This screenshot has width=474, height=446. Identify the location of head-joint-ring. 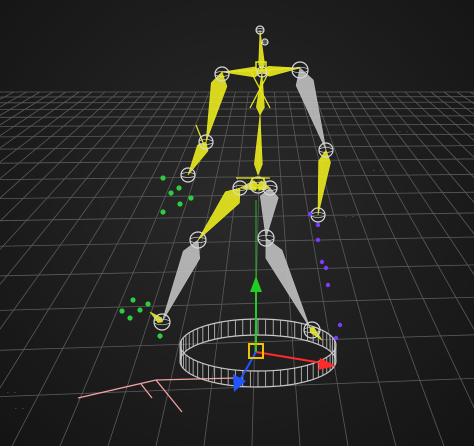
(265, 42).